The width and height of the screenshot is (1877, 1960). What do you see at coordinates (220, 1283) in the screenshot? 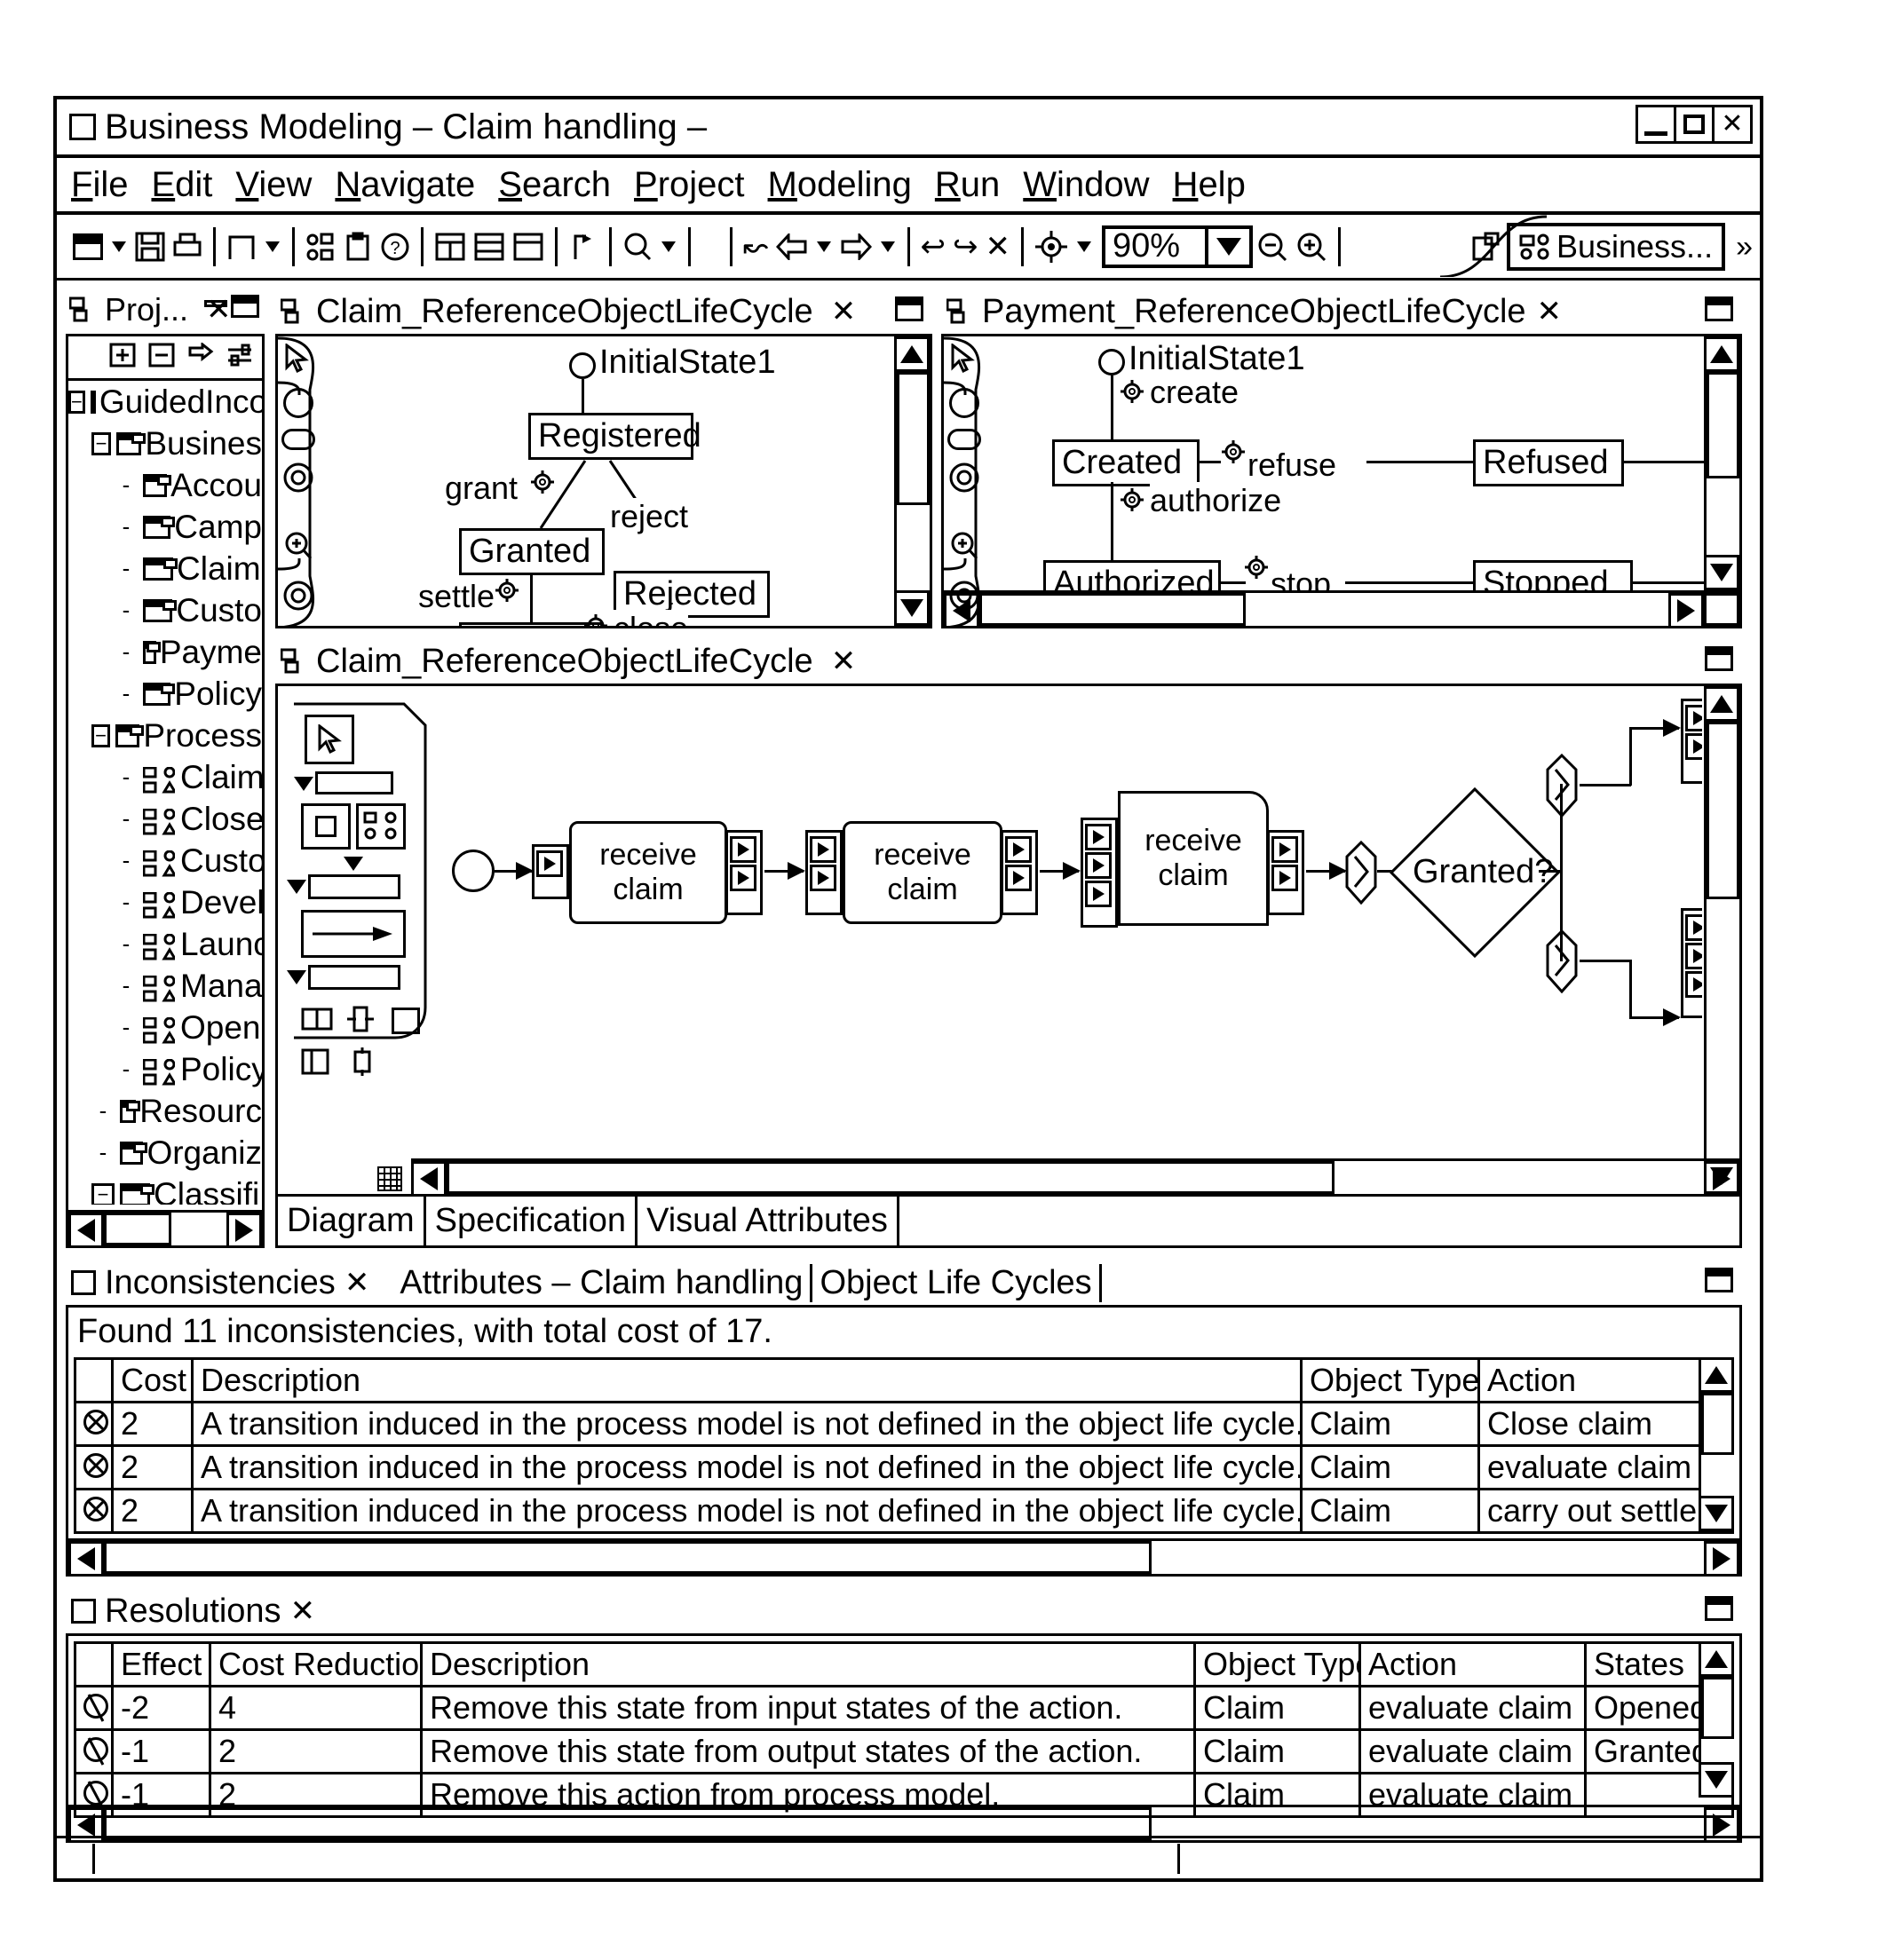
I see `tab-inconsistencies-label: Inconsistencies` at bounding box center [220, 1283].